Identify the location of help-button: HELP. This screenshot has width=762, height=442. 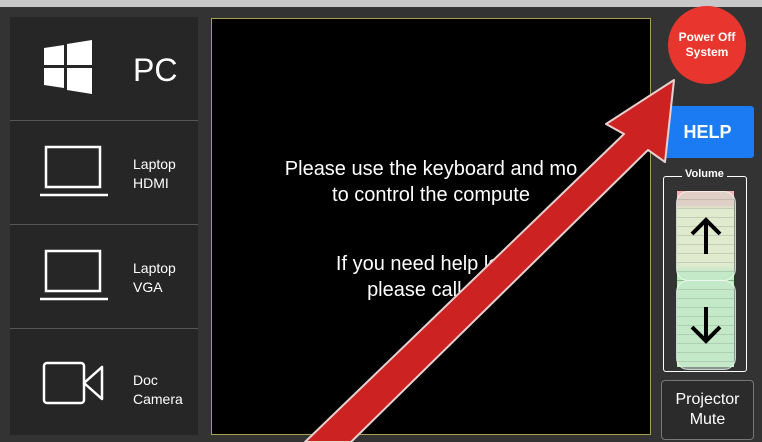
(707, 132).